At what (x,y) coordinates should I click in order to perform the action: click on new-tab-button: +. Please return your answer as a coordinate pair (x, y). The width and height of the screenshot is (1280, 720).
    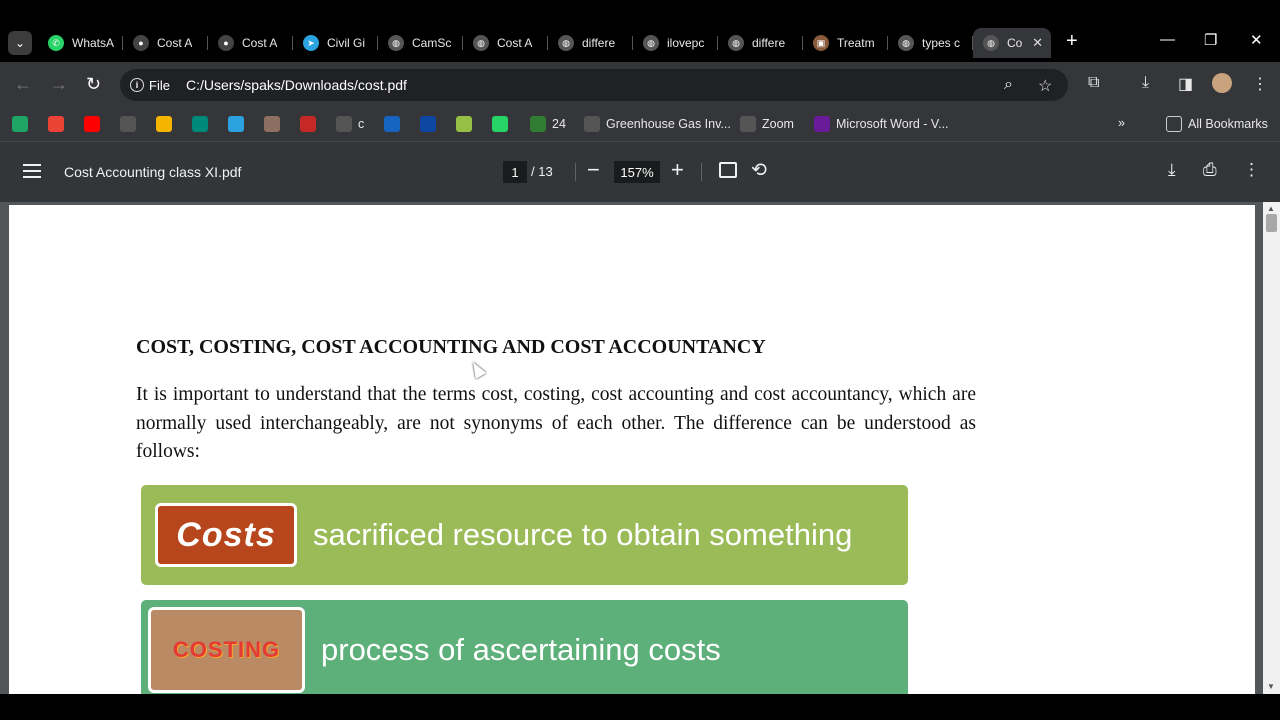
    Looking at the image, I should click on (1072, 41).